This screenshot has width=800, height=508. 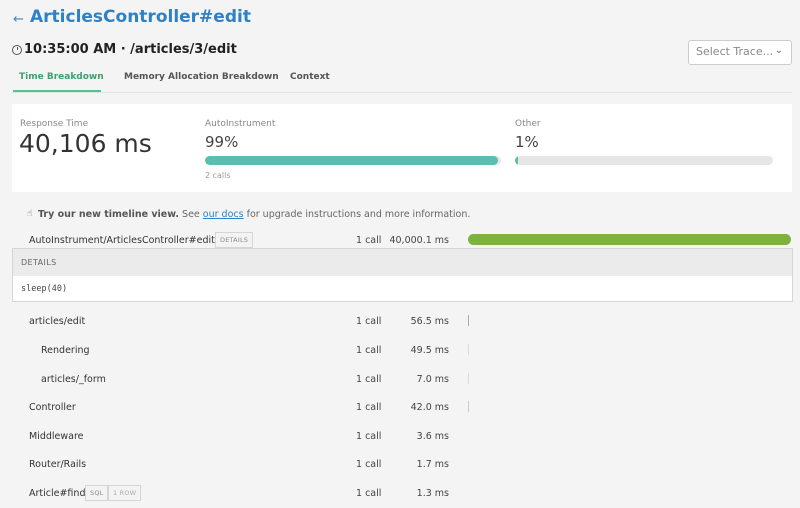 I want to click on tab-context: Context, so click(x=310, y=77).